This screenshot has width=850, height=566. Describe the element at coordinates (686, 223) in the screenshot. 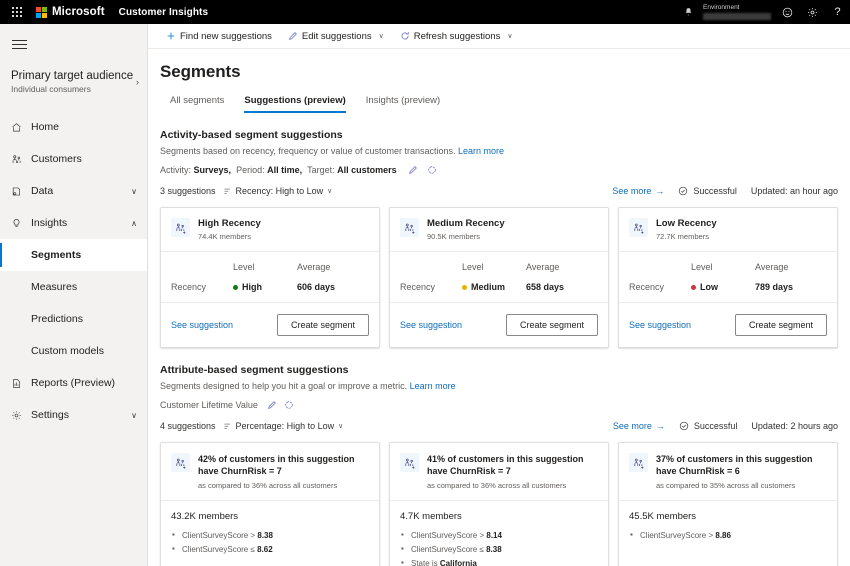

I see `card-title: Low Recency` at that location.